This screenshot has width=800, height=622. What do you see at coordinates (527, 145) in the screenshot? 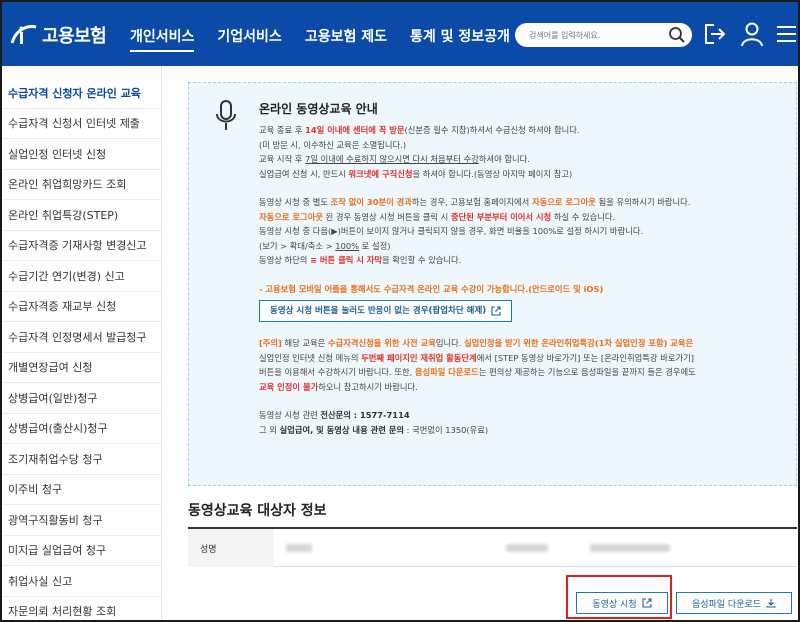
I see `notice-line: (미 방문 시, 이수하신 교육은 소멸됩니다.)` at bounding box center [527, 145].